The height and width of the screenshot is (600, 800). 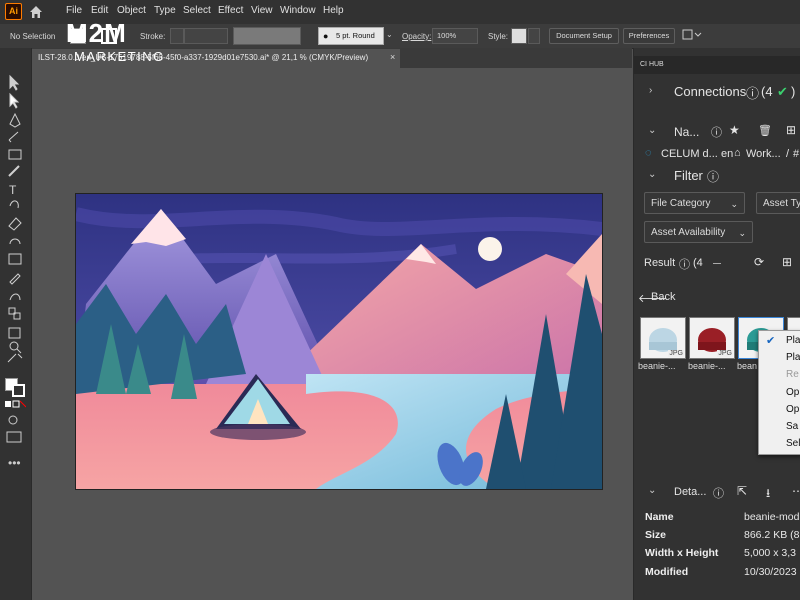 I want to click on asset-type-dropdown: Asset Ty, so click(x=778, y=203).